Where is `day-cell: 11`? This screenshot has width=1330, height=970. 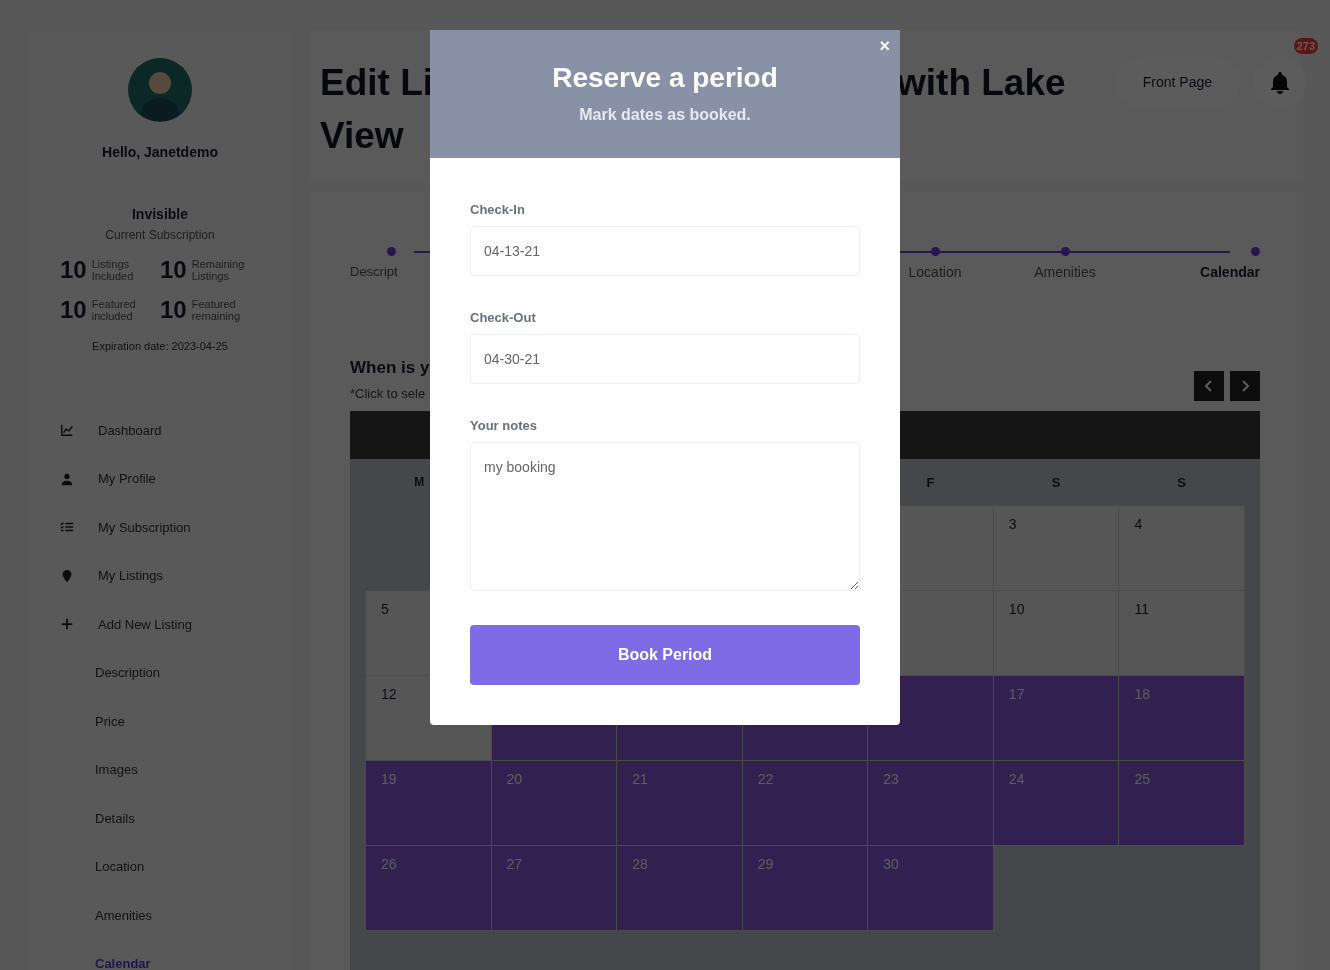 day-cell: 11 is located at coordinates (1181, 633).